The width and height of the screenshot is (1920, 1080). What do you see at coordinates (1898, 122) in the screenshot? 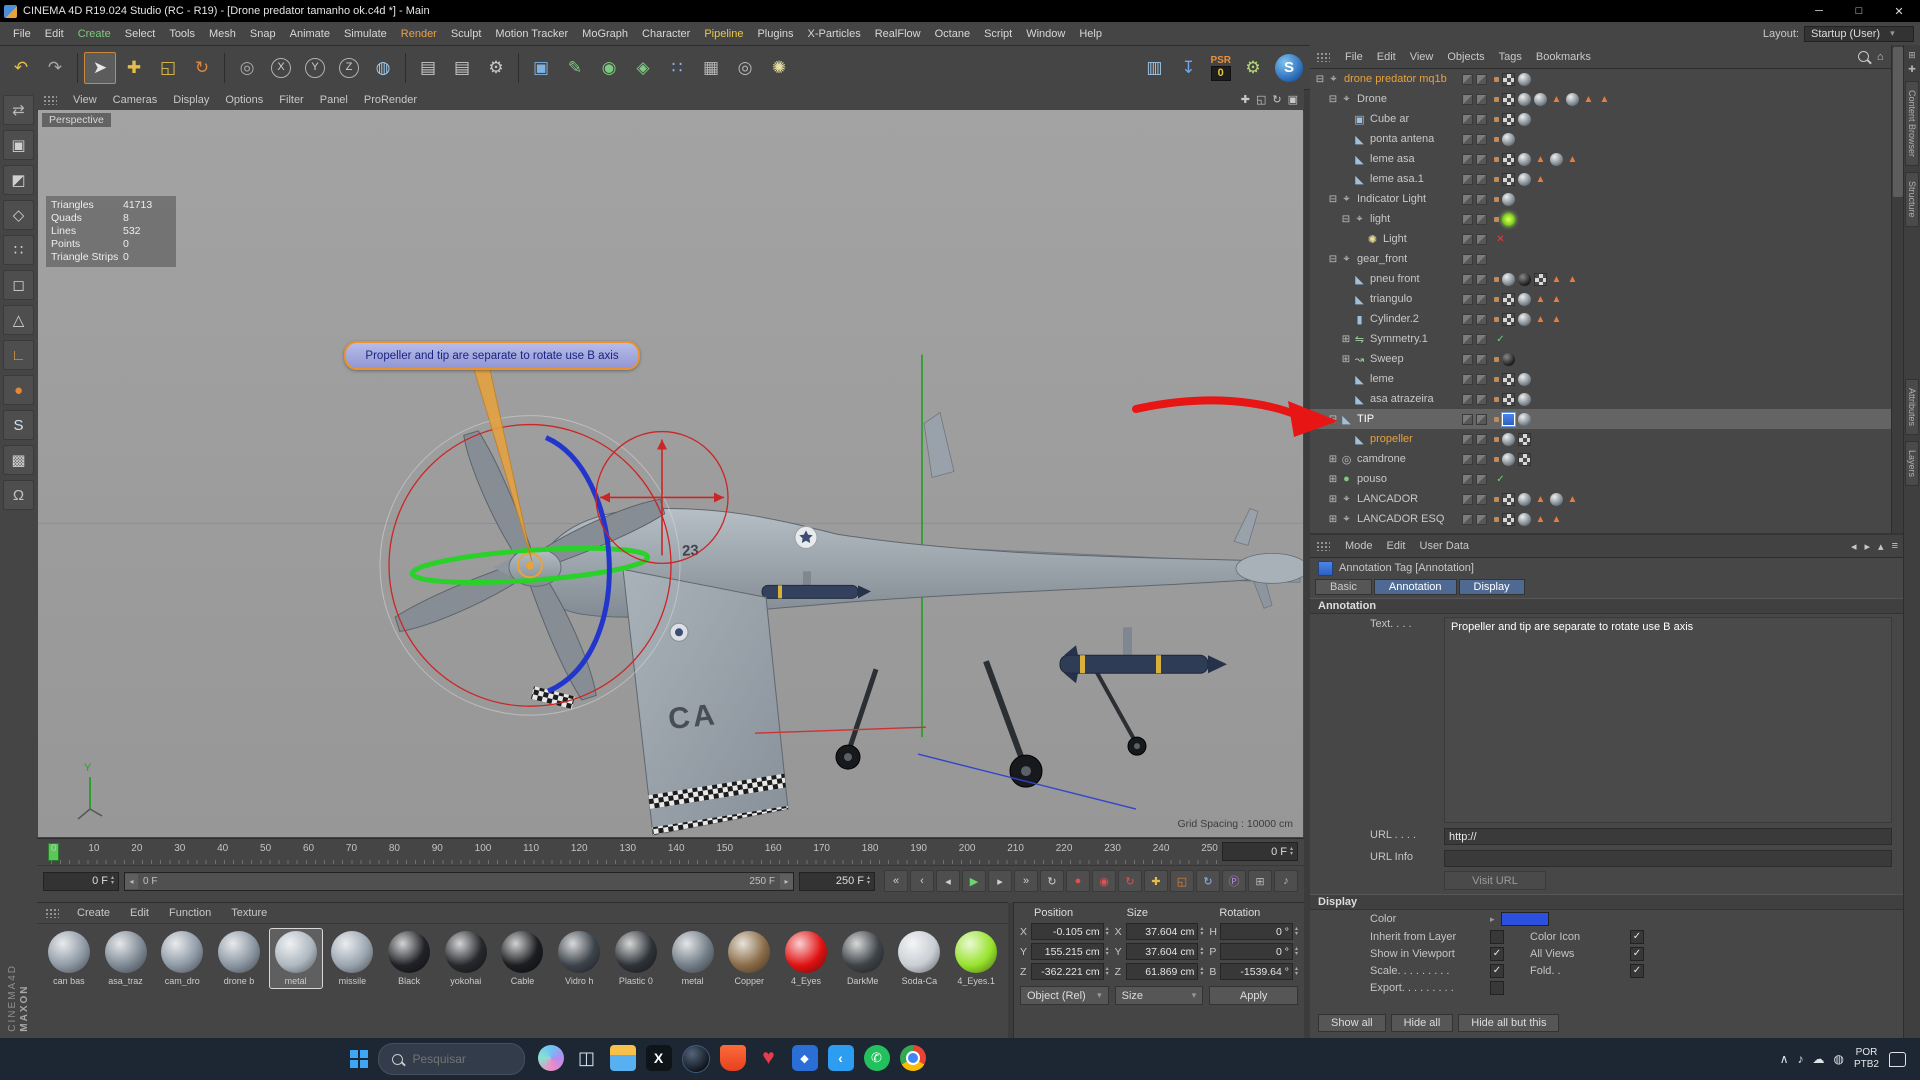
I see `scrollbar-thumb` at bounding box center [1898, 122].